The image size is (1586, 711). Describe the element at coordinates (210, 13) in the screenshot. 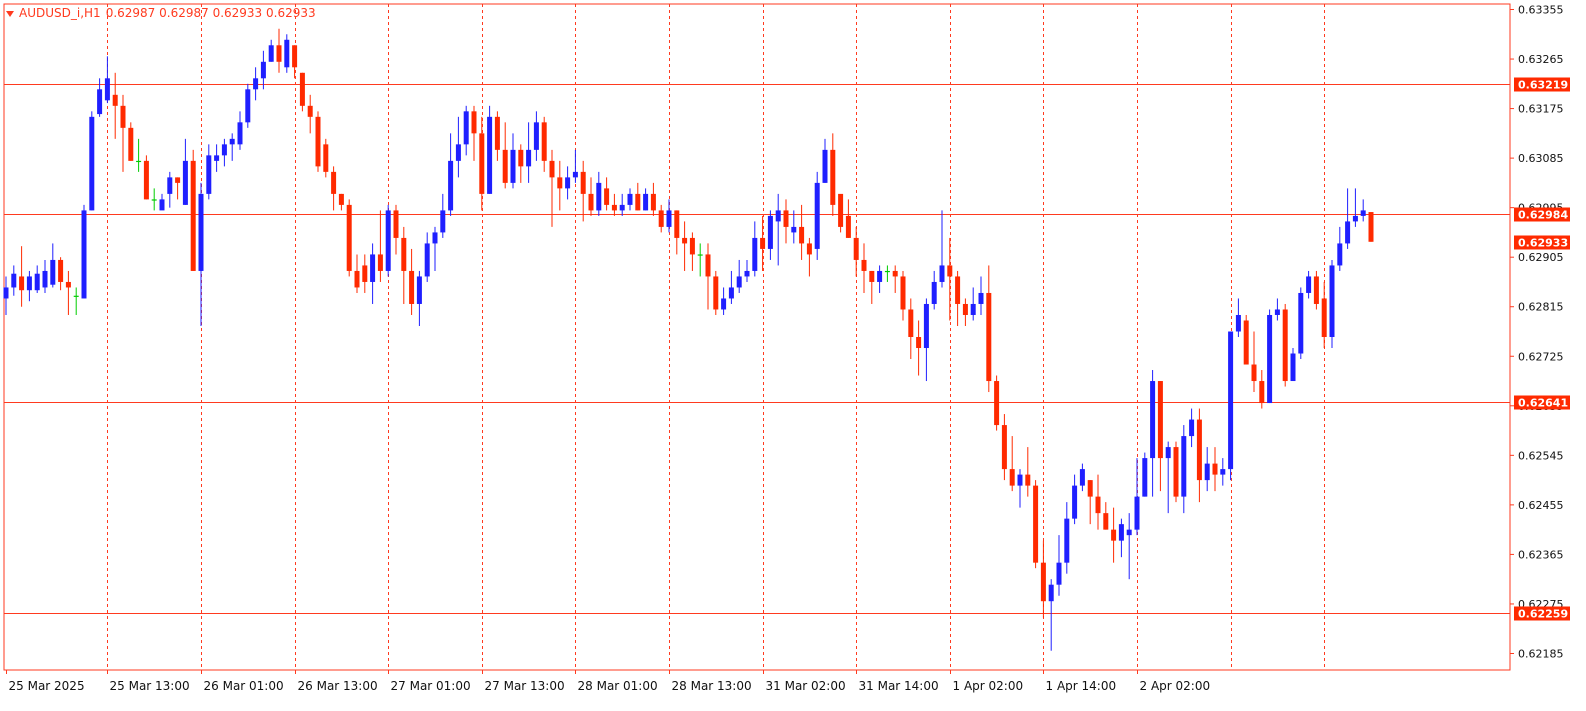

I see `ohlc-values: 0.62987 0.62987 0.62933 0.62933` at that location.